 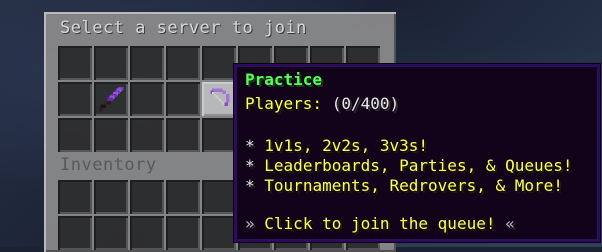 I want to click on feature-text: Tournaments, Redrovers, & More!, so click(x=413, y=185).